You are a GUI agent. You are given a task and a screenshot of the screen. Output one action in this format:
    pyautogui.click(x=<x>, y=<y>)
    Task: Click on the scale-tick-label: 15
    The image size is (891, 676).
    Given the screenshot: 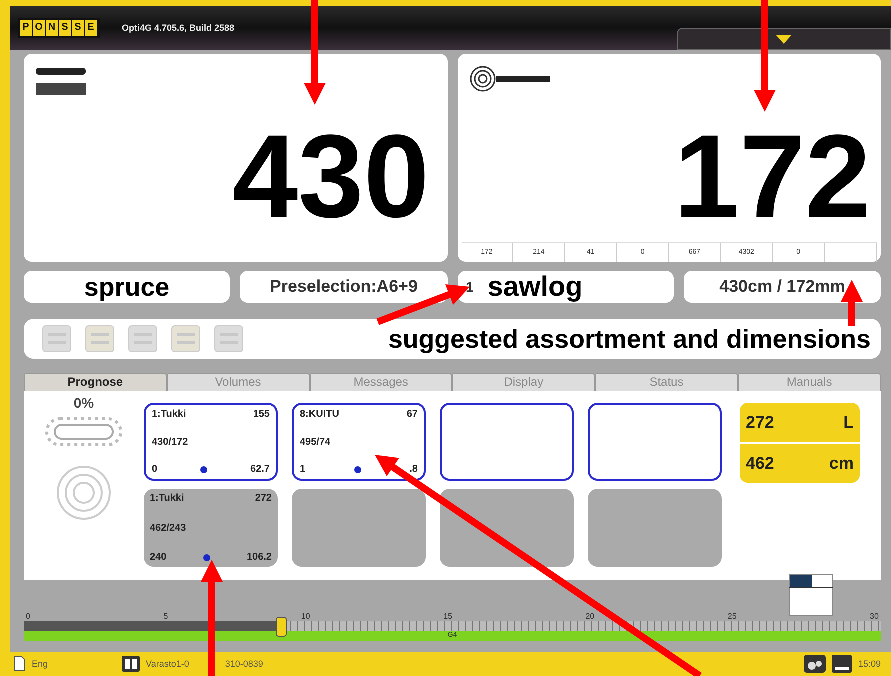 What is the action you would take?
    pyautogui.click(x=448, y=616)
    